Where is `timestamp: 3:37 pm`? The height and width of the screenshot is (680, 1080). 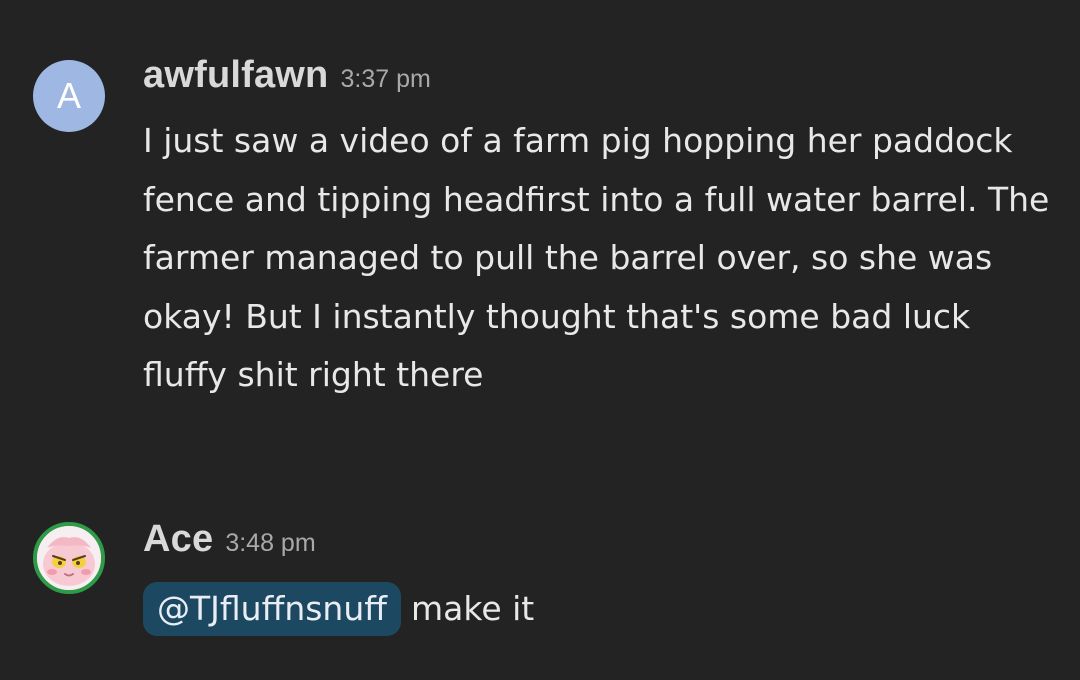
timestamp: 3:37 pm is located at coordinates (385, 79).